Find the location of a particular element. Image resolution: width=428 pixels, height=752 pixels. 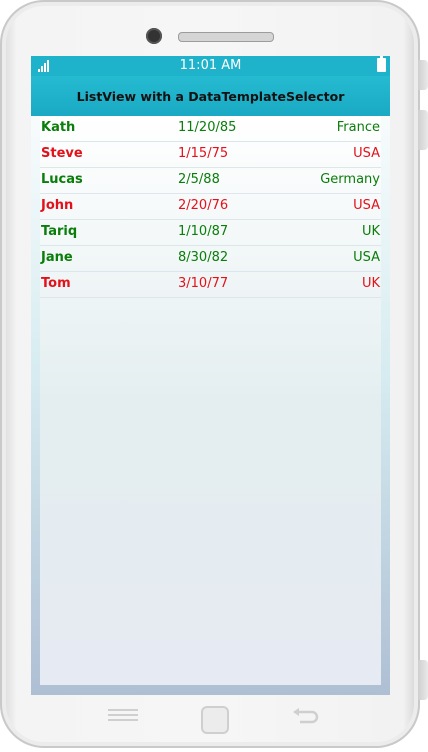

person-dob: 2/5/88 is located at coordinates (199, 179).